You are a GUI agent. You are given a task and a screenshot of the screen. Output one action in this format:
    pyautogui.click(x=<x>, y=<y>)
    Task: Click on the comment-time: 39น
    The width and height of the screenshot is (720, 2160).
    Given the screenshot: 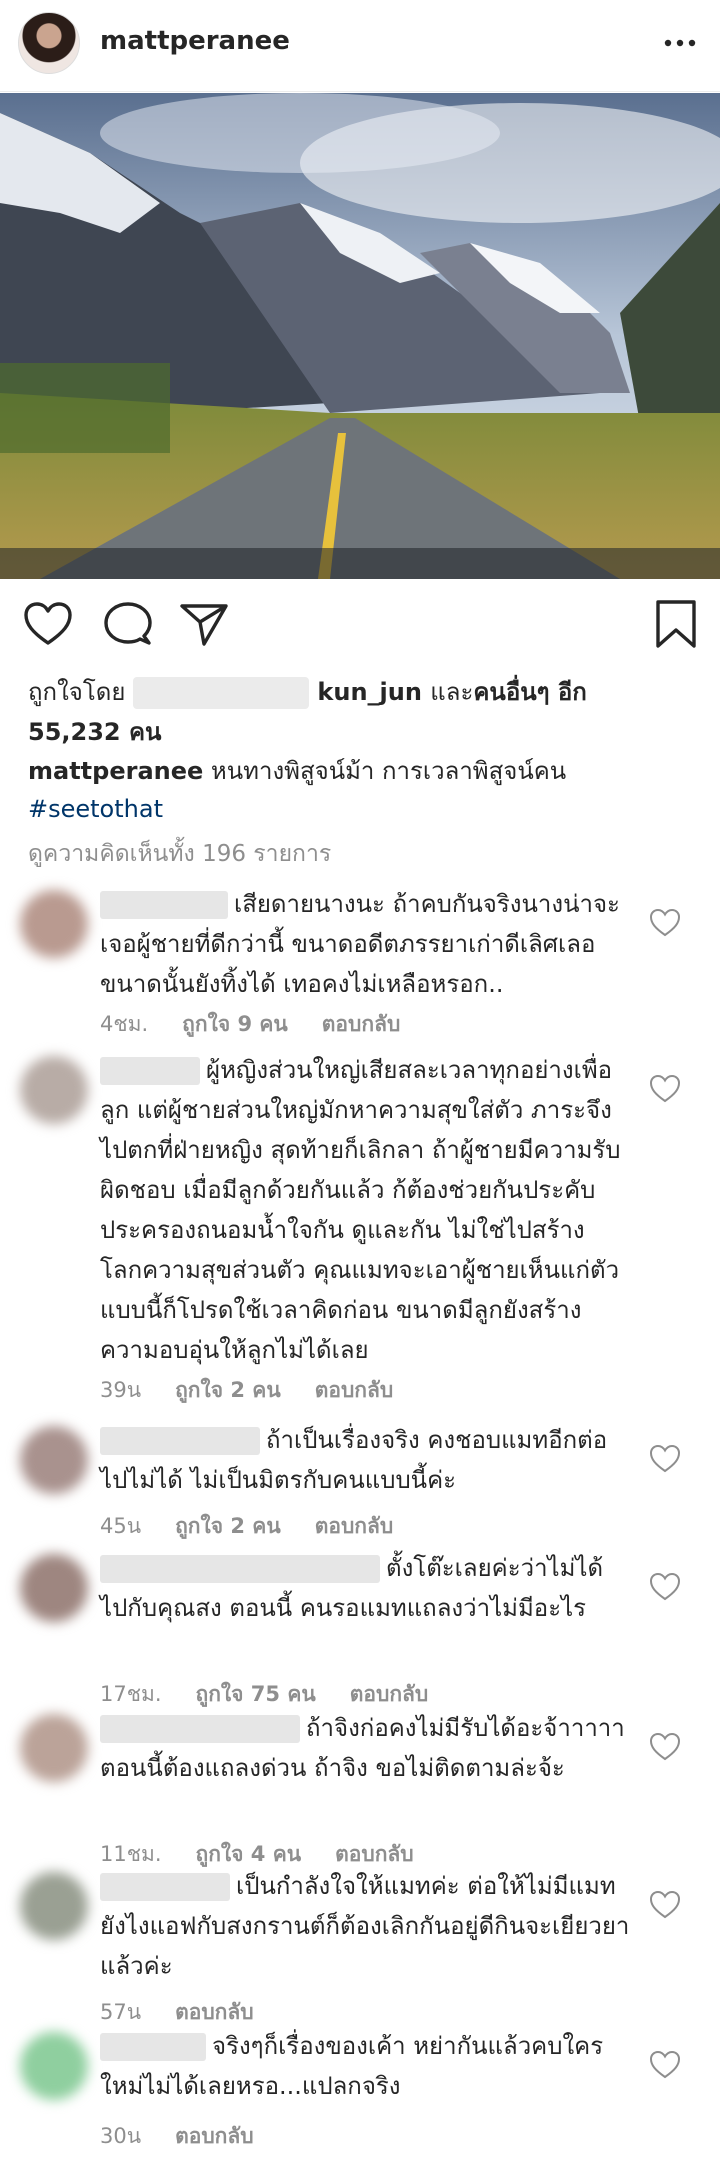 What is the action you would take?
    pyautogui.click(x=121, y=1390)
    